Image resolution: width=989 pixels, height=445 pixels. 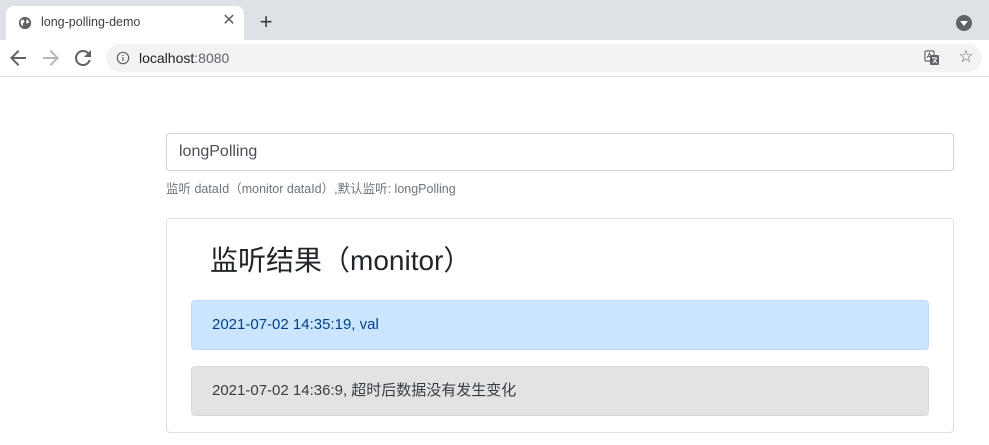 What do you see at coordinates (51, 58) in the screenshot?
I see `forward-icon` at bounding box center [51, 58].